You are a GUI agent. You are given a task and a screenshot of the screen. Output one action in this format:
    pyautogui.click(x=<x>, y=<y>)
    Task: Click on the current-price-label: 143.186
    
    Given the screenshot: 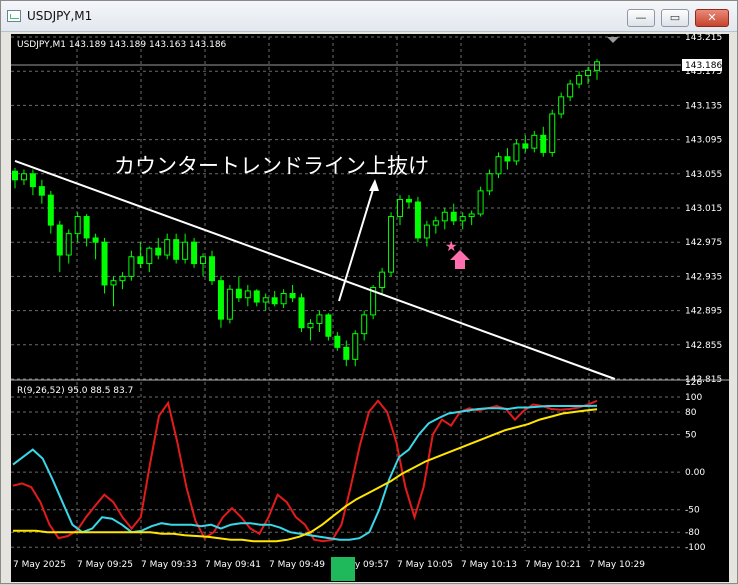 What is the action you would take?
    pyautogui.click(x=703, y=66)
    